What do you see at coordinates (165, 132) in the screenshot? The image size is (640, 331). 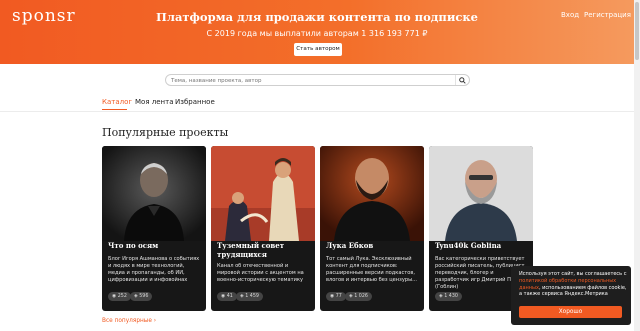 I see `section-title: Популярные проекты` at bounding box center [165, 132].